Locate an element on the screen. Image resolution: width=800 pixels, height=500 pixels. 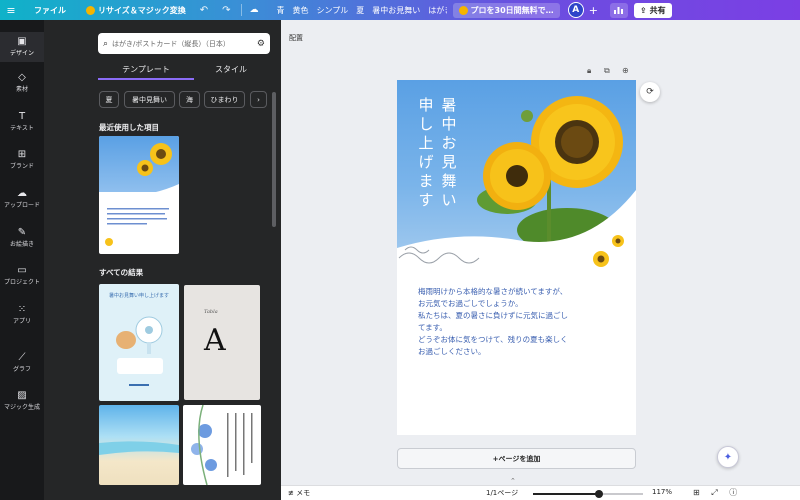
magic-icon: ▨ is located at coordinates (22, 395).